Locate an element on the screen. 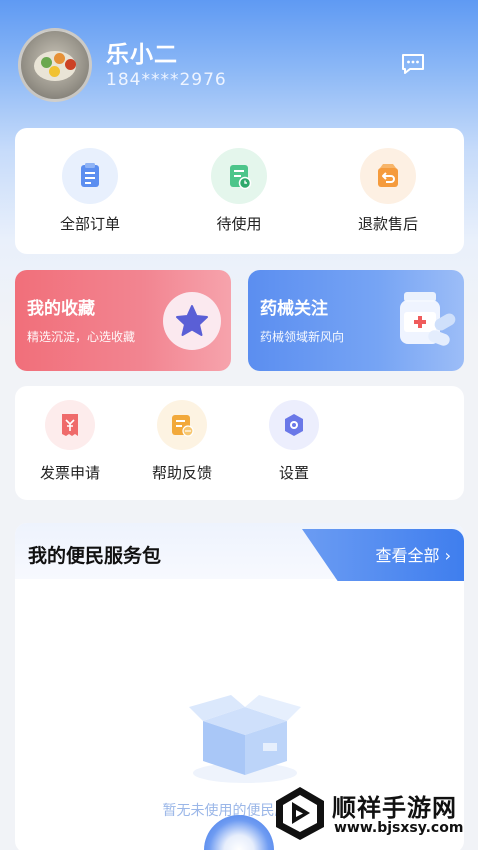  watermark-logo-icon is located at coordinates (300, 813).